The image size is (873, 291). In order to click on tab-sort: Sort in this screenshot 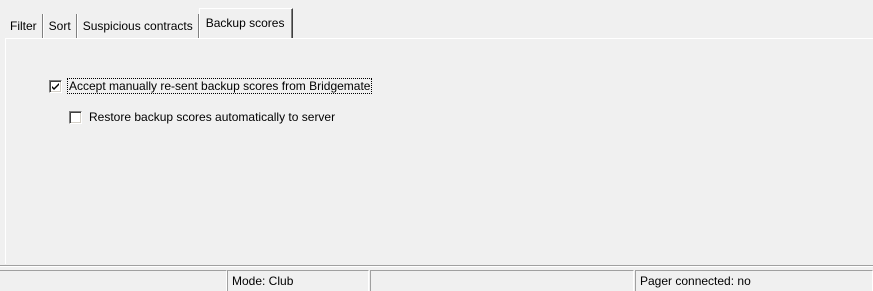, I will do `click(60, 26)`.